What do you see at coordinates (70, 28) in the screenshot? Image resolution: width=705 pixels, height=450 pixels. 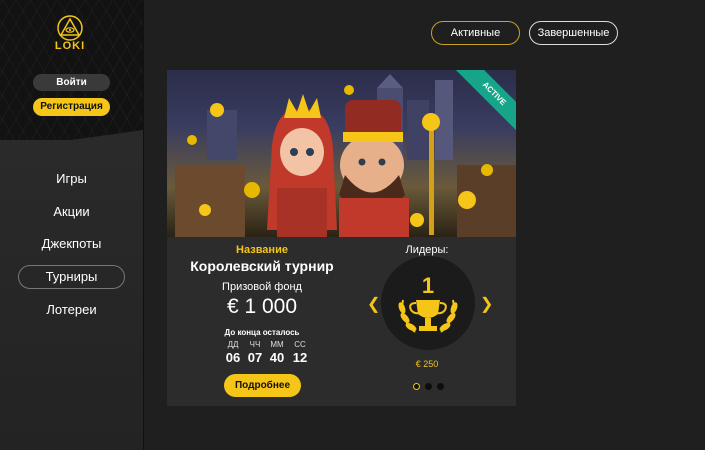 I see `eye-triangle-icon` at bounding box center [70, 28].